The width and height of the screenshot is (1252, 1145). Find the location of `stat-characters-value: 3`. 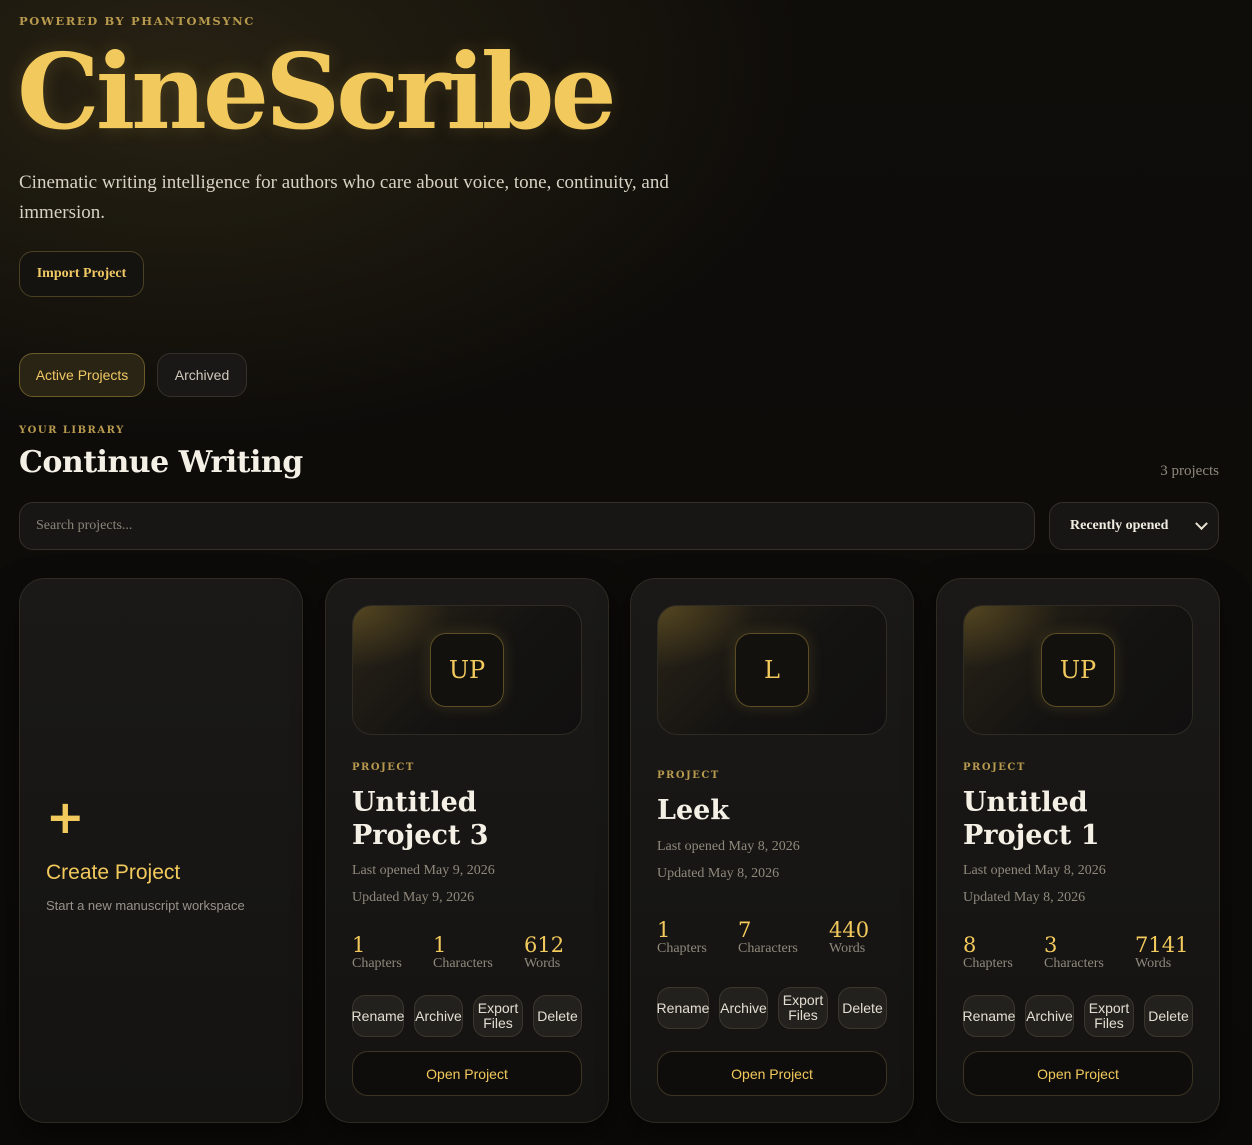

stat-characters-value: 3 is located at coordinates (1051, 945).